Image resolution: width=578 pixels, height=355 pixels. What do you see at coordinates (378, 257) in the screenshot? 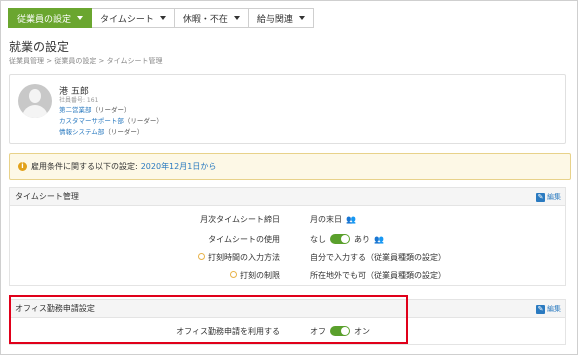
I see `setting-value: 自分で入力する（従業員種類の設定）` at bounding box center [378, 257].